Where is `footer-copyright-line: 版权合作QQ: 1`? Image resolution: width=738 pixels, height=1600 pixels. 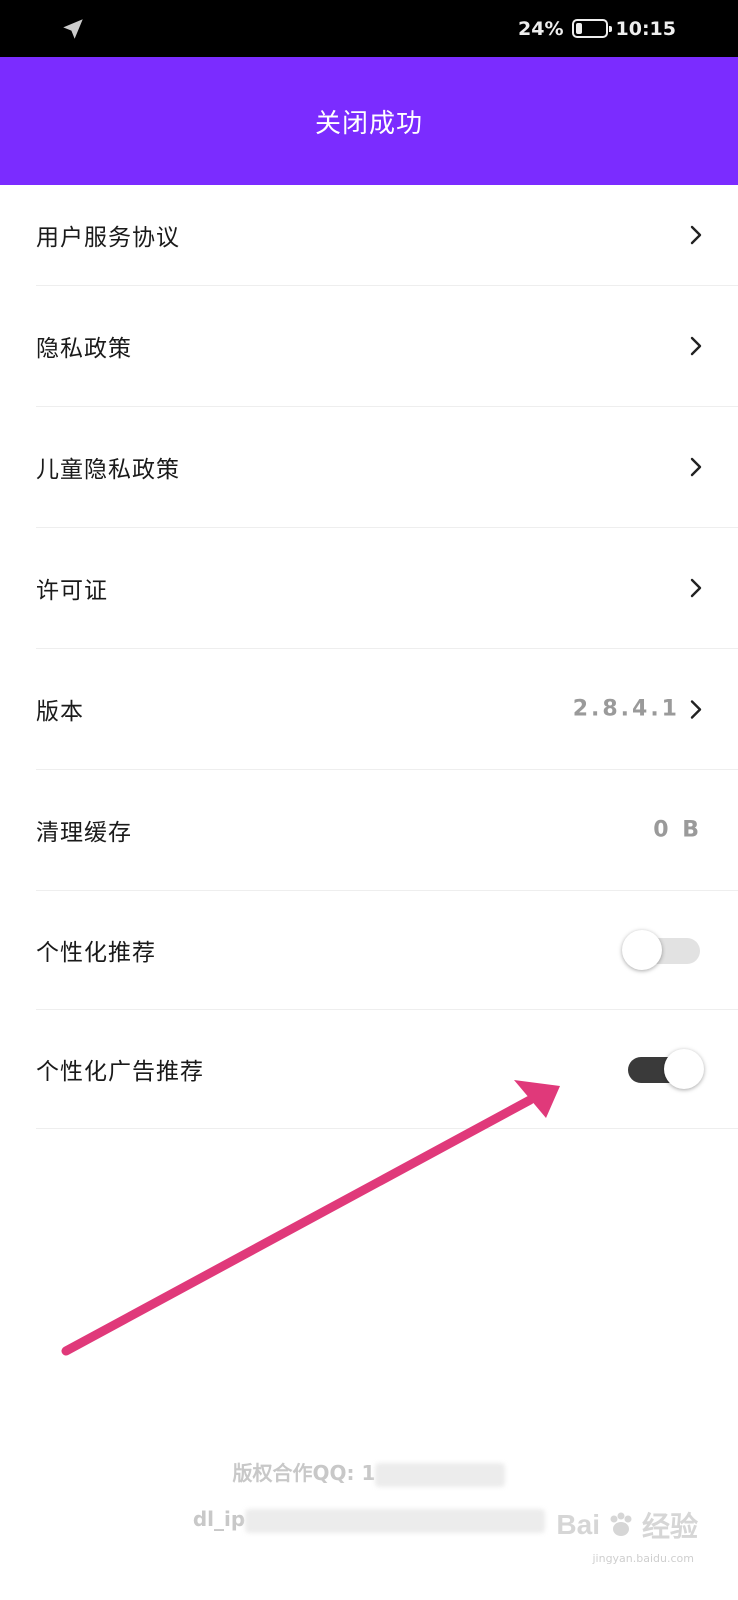 footer-copyright-line: 版权合作QQ: 1 is located at coordinates (369, 1473).